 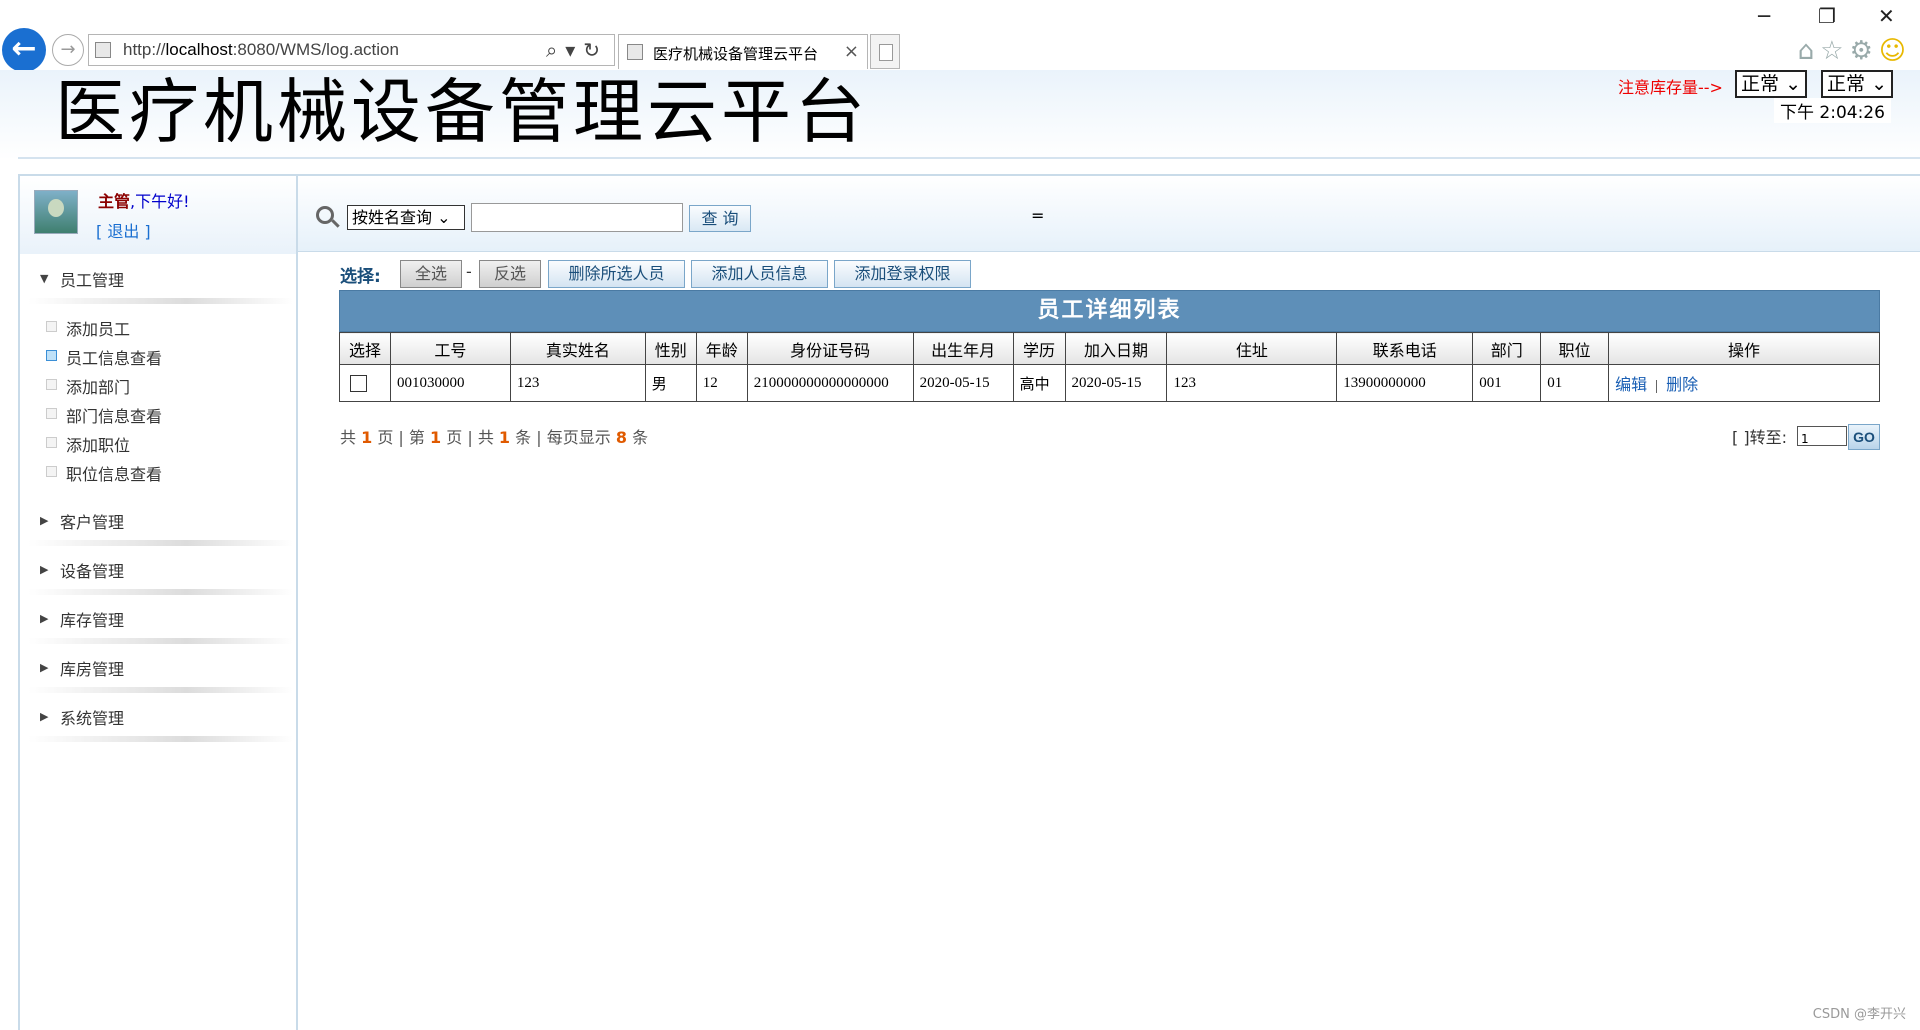 What do you see at coordinates (1507, 348) in the screenshot?
I see `col-header-dept: 部门` at bounding box center [1507, 348].